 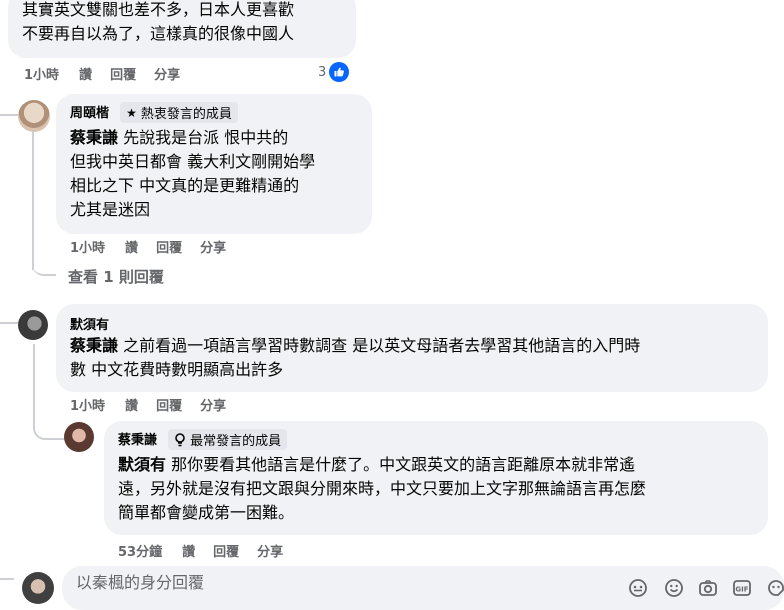 I want to click on comment-text-line: 相比之下 中文真的是更難精通的, so click(x=185, y=185).